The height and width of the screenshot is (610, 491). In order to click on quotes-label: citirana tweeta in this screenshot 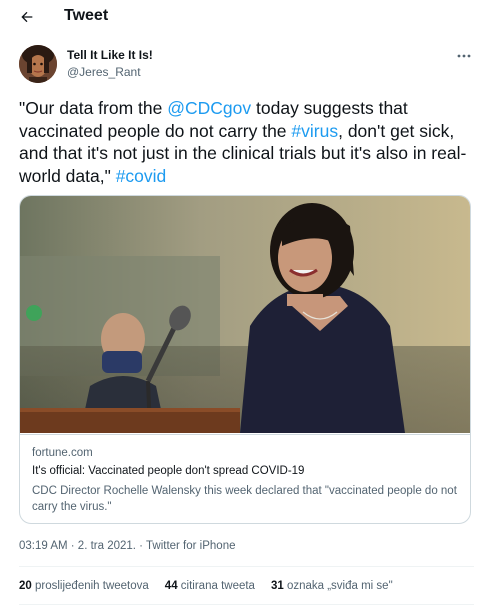, I will do `click(217, 586)`.